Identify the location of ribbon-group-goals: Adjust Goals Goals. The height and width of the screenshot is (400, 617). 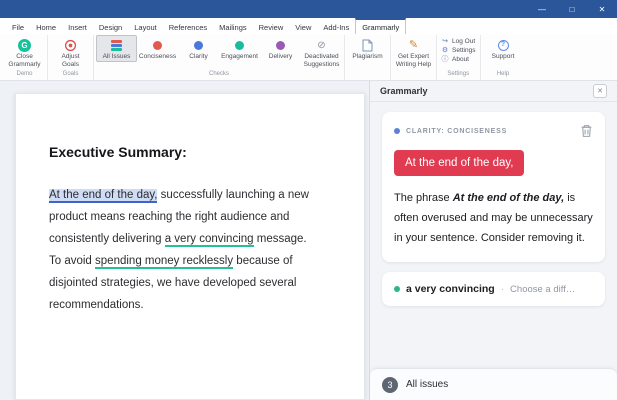
(71, 57).